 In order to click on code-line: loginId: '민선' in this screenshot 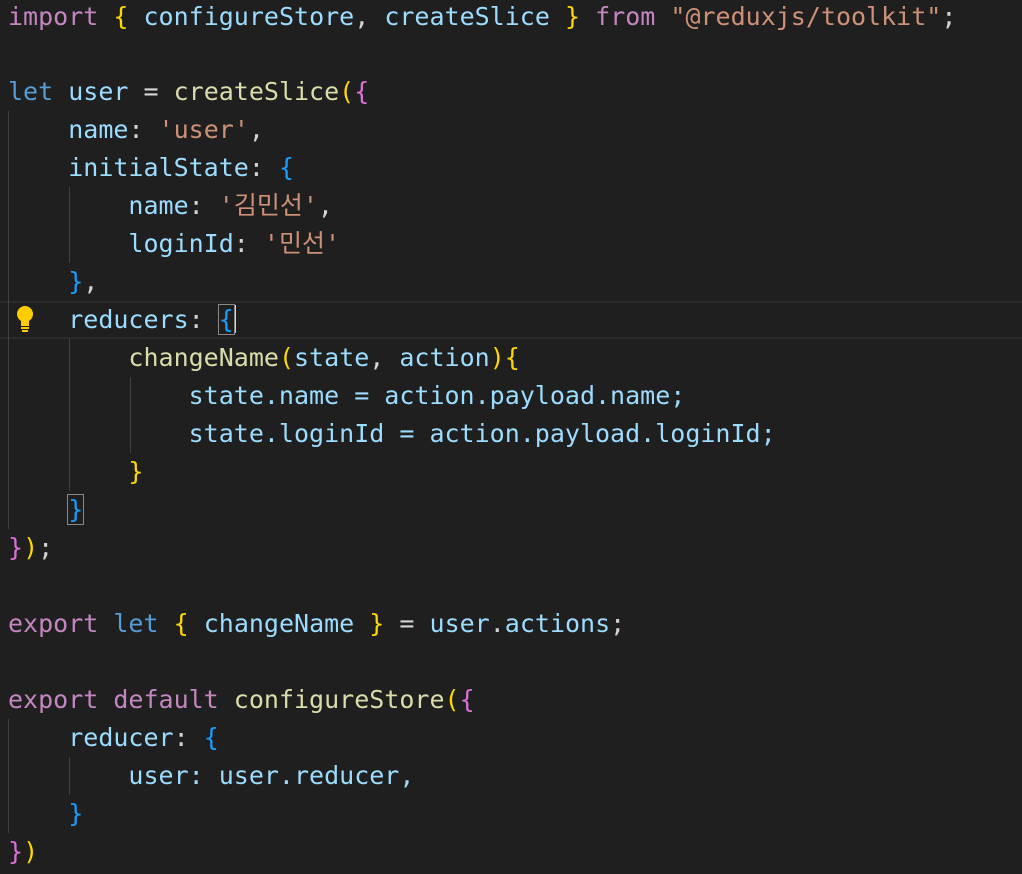, I will do `click(174, 244)`.